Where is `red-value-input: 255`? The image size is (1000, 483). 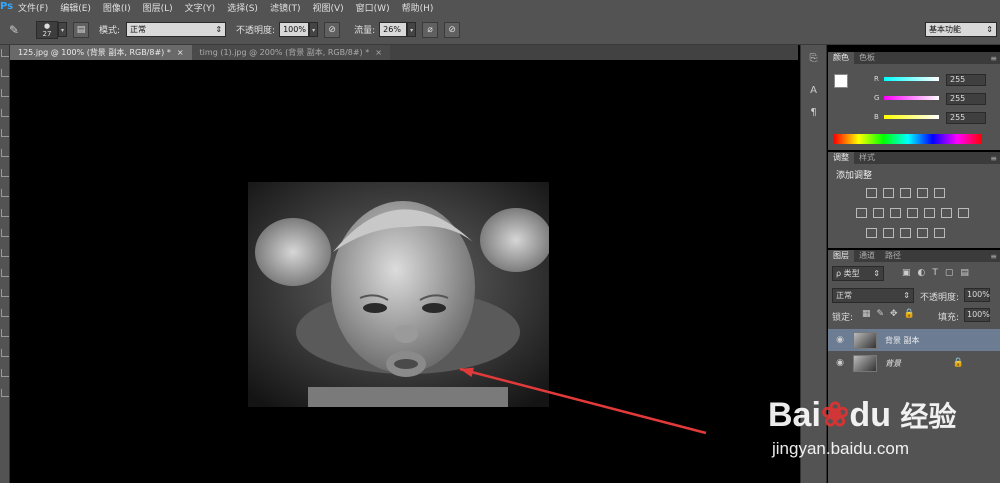 red-value-input: 255 is located at coordinates (966, 80).